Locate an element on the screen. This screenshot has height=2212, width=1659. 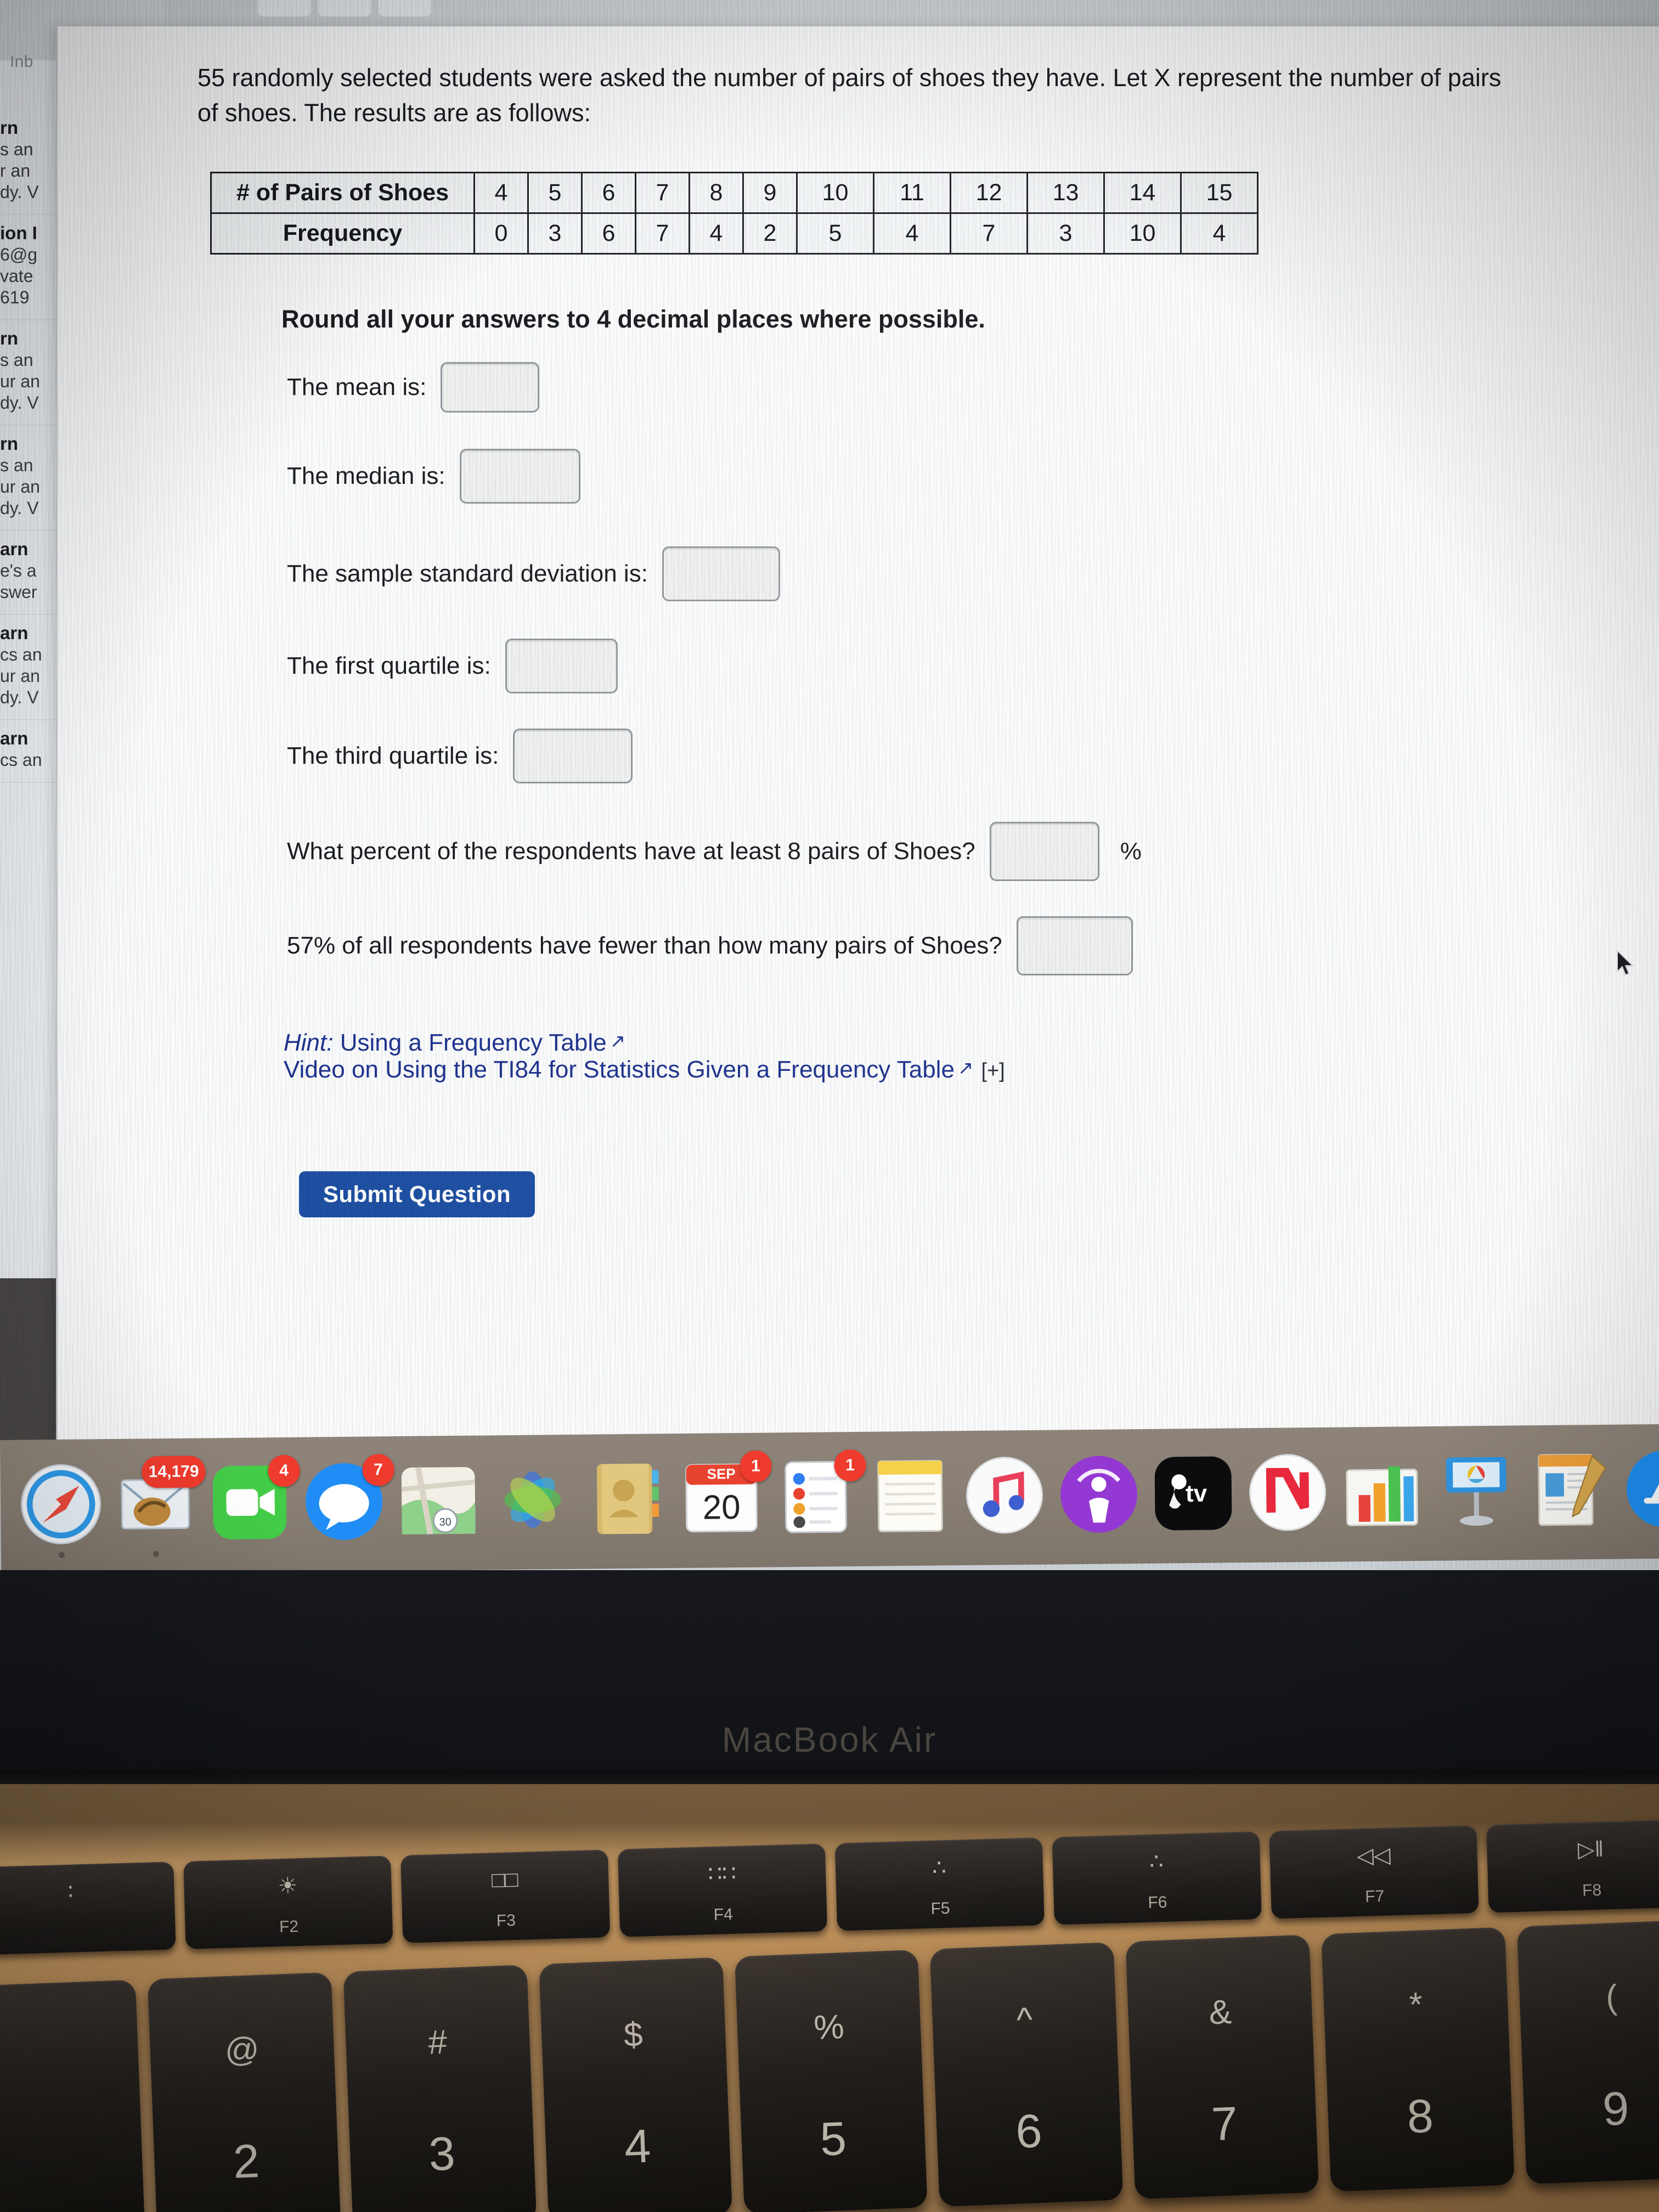
fewer-than-input is located at coordinates (1074, 945).